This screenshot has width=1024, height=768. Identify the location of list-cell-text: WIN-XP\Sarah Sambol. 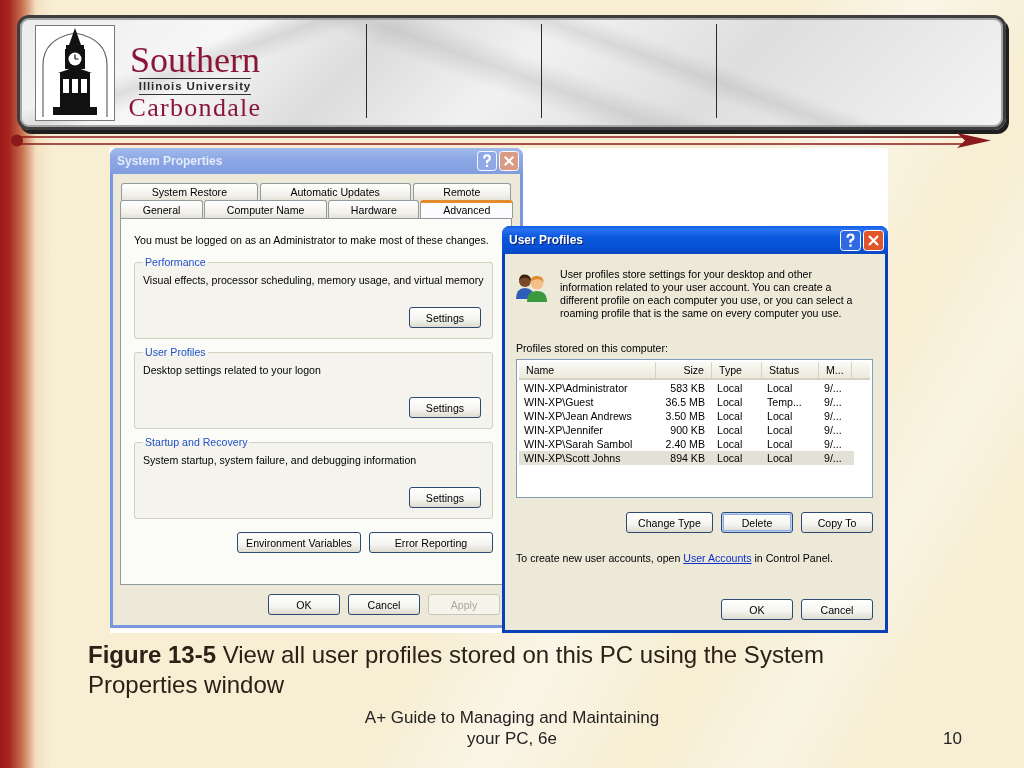
(578, 444).